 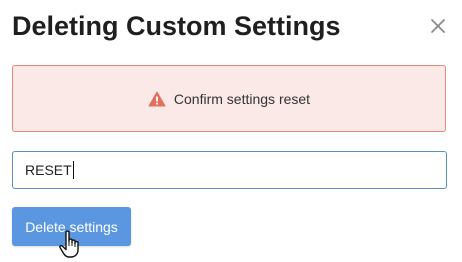 I want to click on close-icon, so click(x=438, y=26).